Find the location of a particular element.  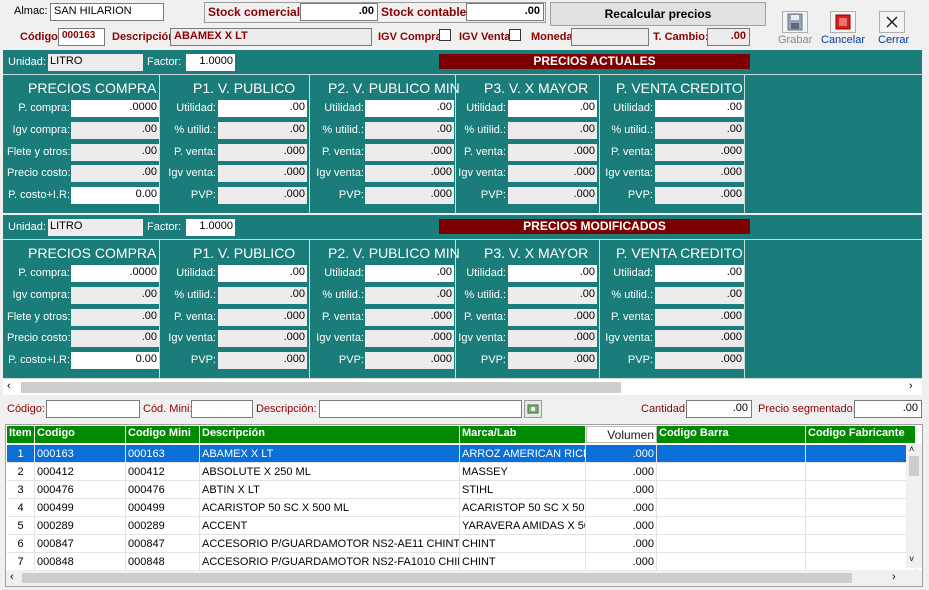

grid-hscroll-thumb is located at coordinates (437, 578).